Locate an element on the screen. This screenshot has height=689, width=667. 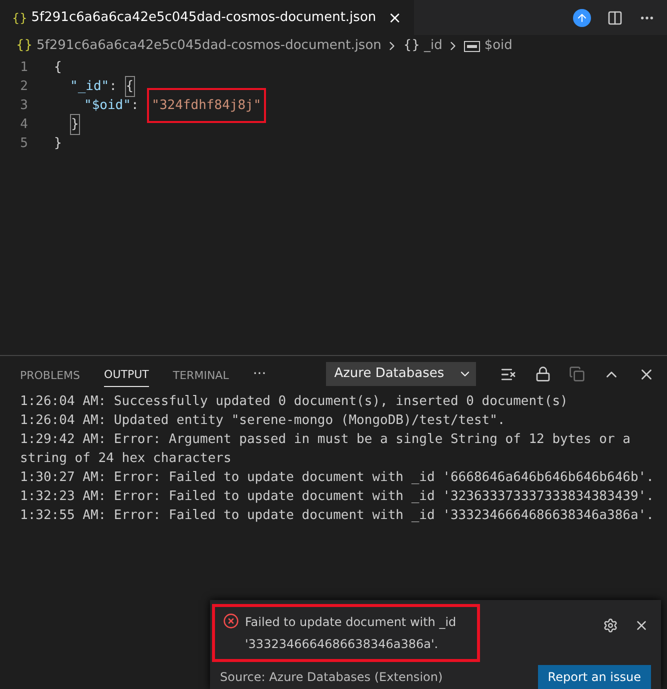
editor-tab: {} 5f291c6a6a6ca42e5c045dad-cosmos-document.json × is located at coordinates (207, 17).